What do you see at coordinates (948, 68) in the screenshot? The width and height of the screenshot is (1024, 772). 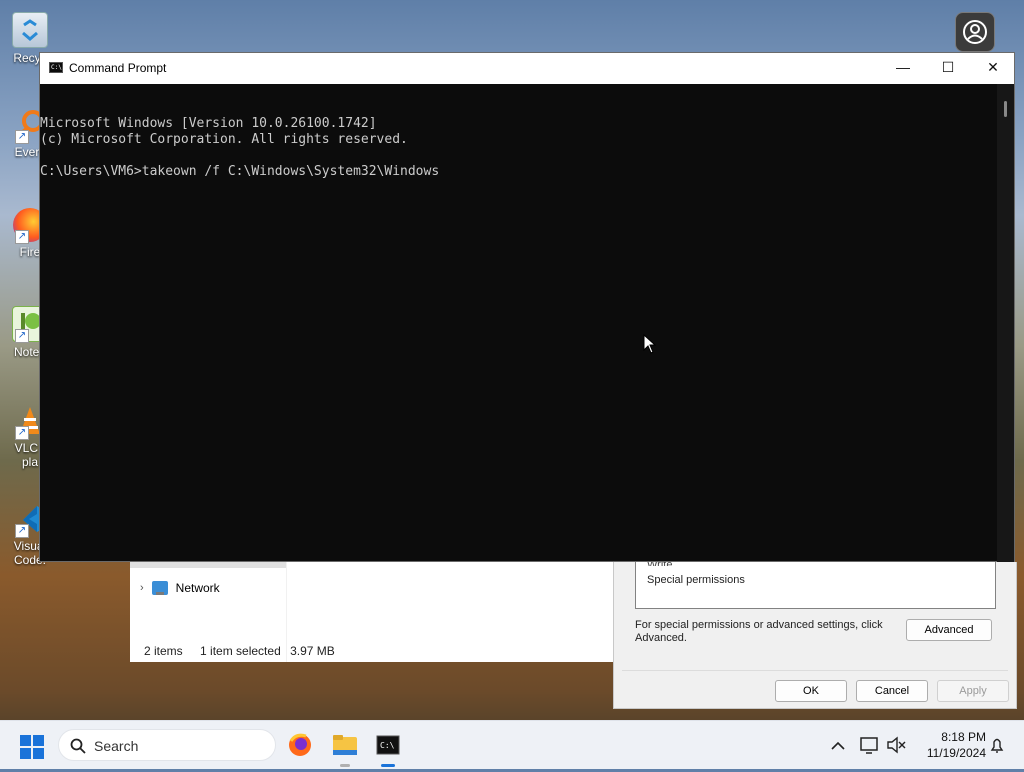 I see `maximize-button: ☐` at bounding box center [948, 68].